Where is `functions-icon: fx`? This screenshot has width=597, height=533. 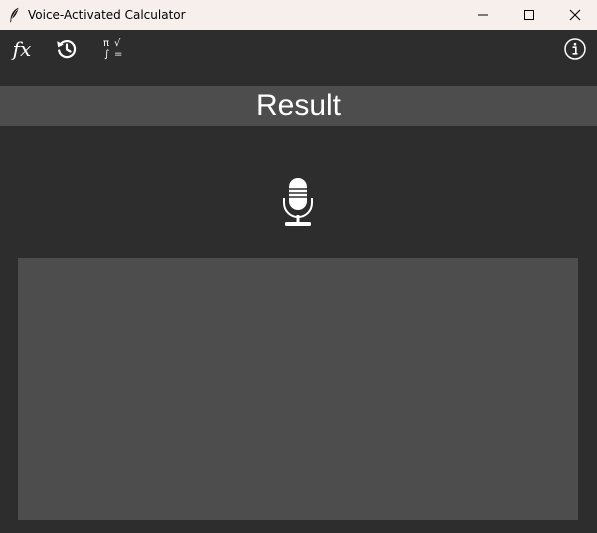 functions-icon: fx is located at coordinates (22, 49).